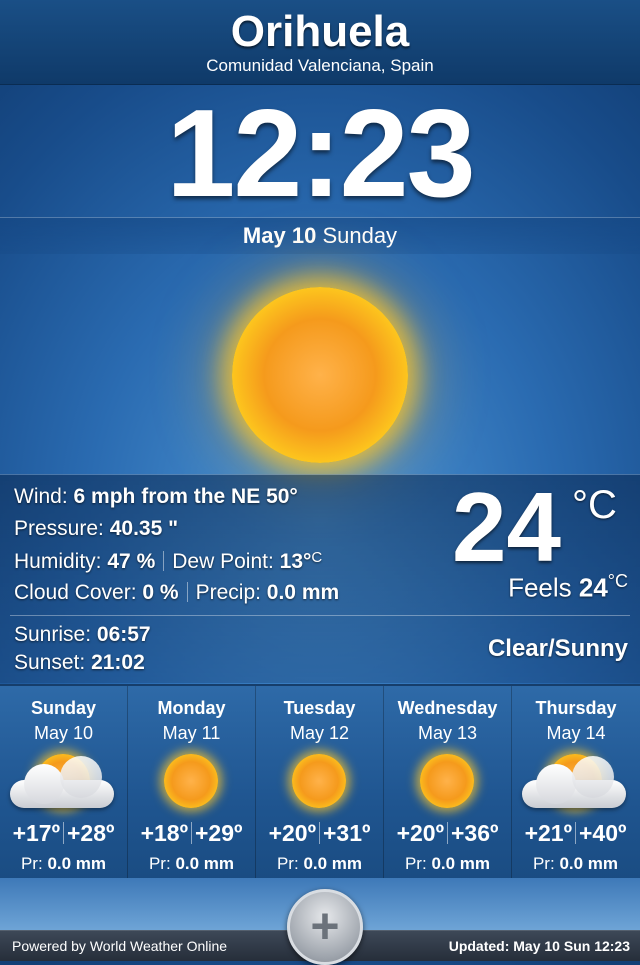 Image resolution: width=640 pixels, height=965 pixels. Describe the element at coordinates (347, 833) in the screenshot. I see `forecast-high: +31º` at that location.